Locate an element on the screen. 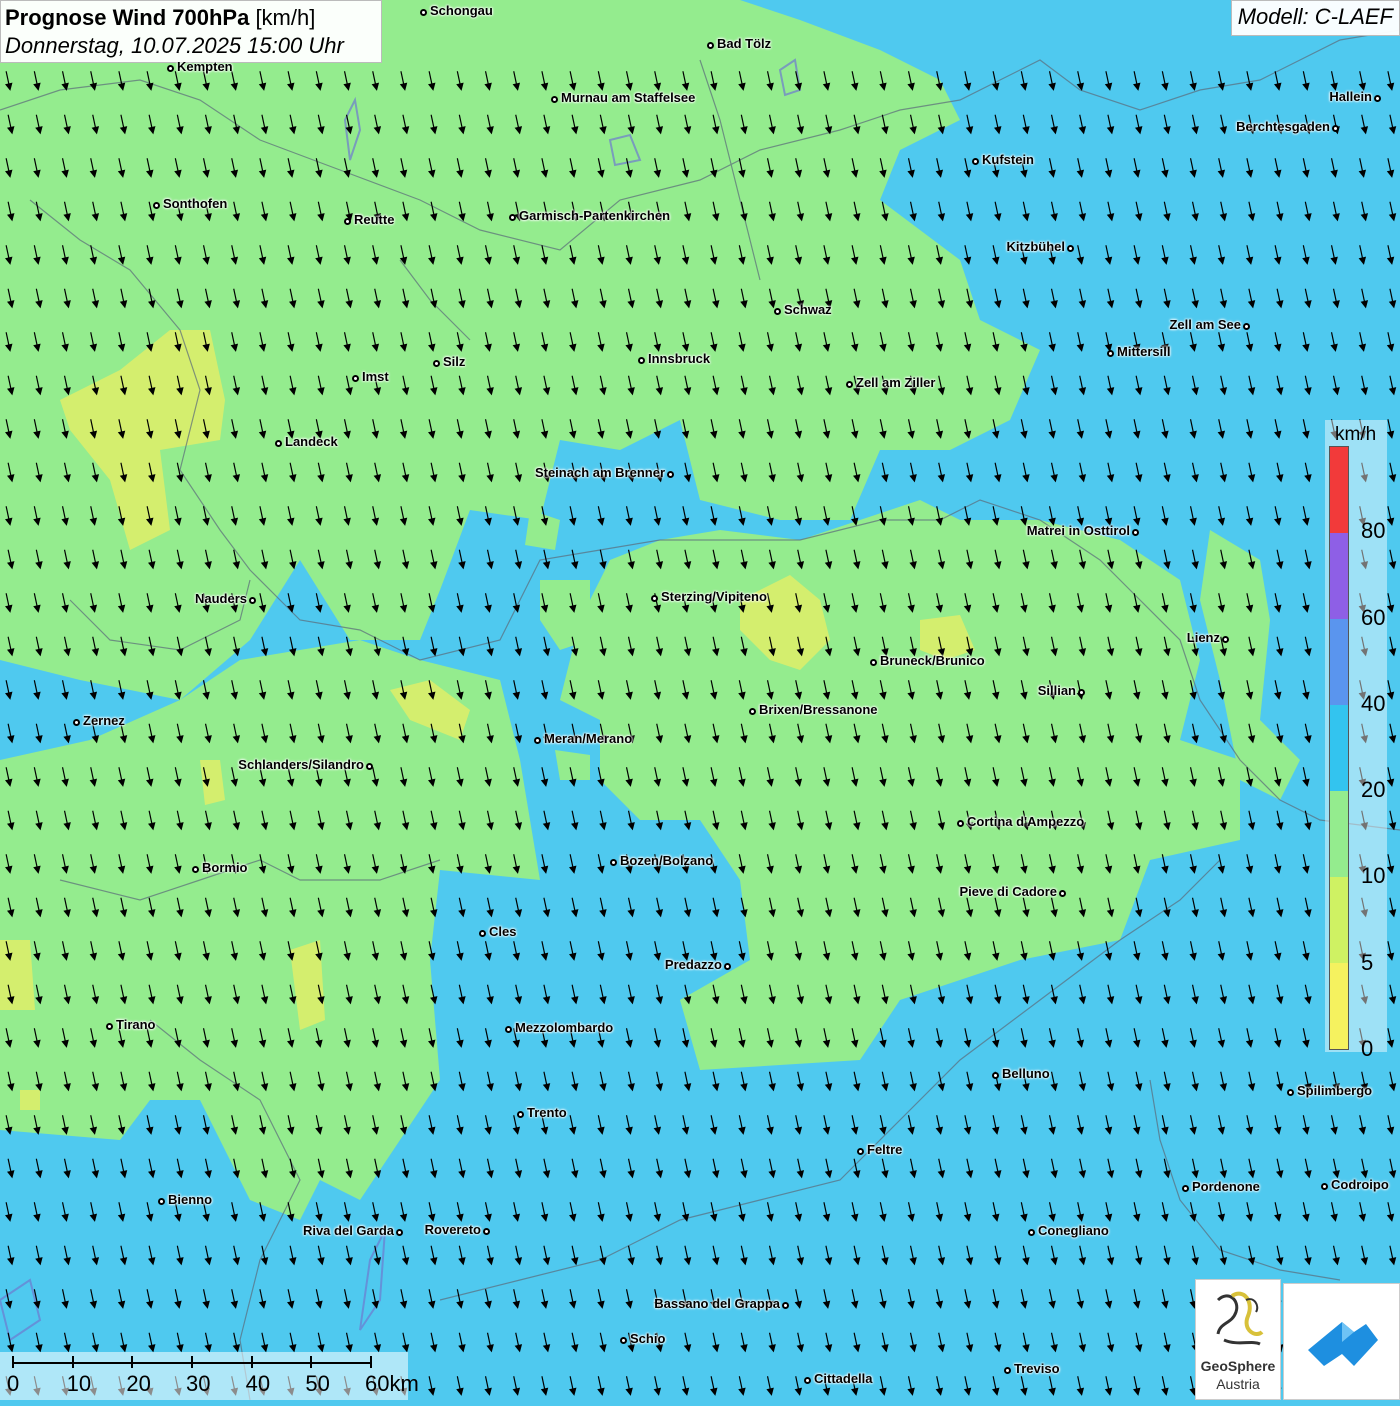 The height and width of the screenshot is (1406, 1400). city-label: Sonthofen is located at coordinates (195, 203).